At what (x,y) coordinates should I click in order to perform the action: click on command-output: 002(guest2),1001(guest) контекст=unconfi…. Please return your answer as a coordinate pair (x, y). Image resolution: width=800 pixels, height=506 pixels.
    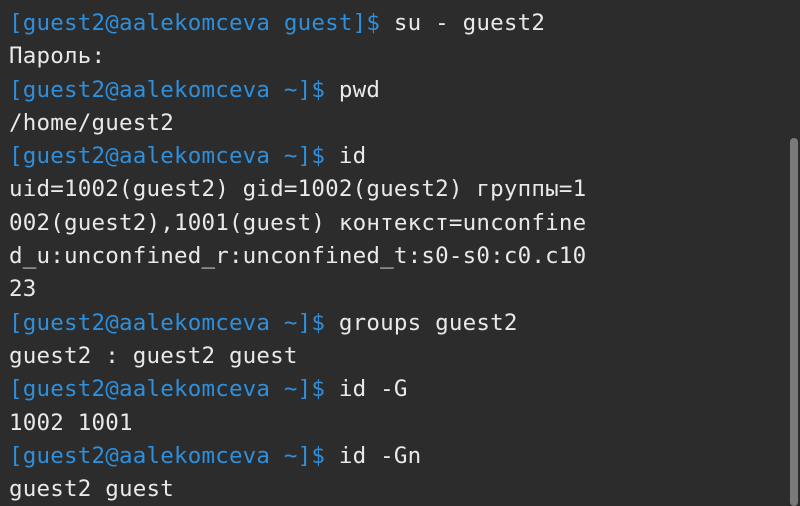
    Looking at the image, I should click on (298, 222).